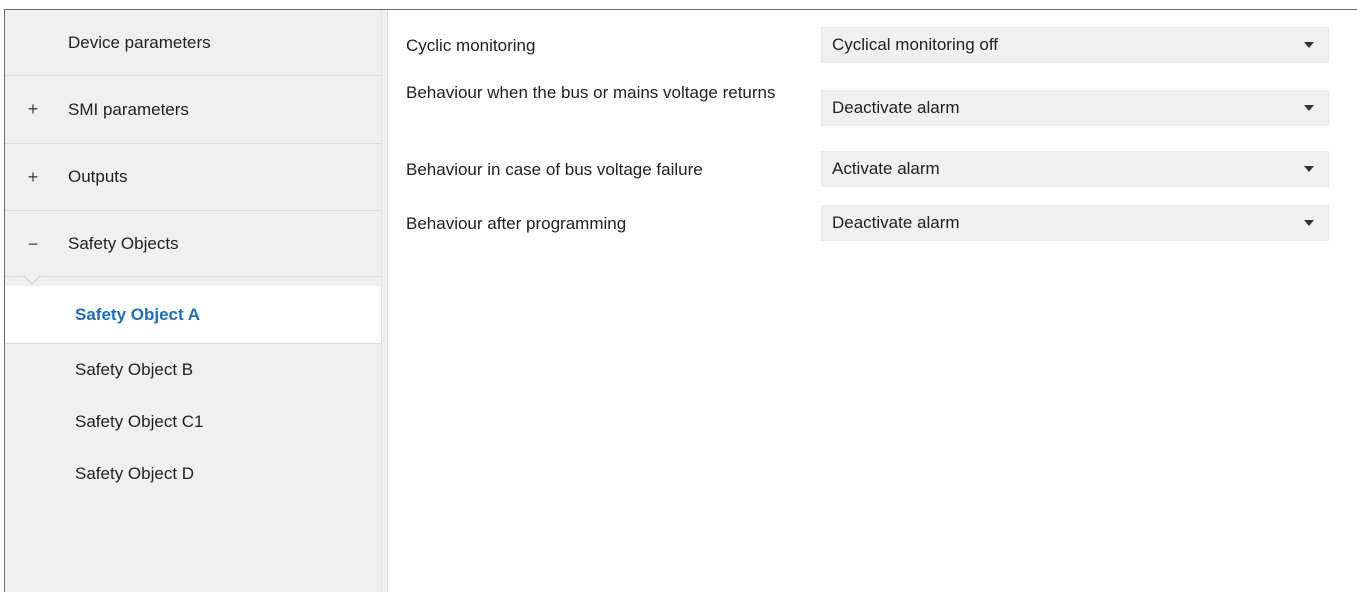 This screenshot has height=592, width=1357. I want to click on dropdown-value: Activate alarm, so click(886, 168).